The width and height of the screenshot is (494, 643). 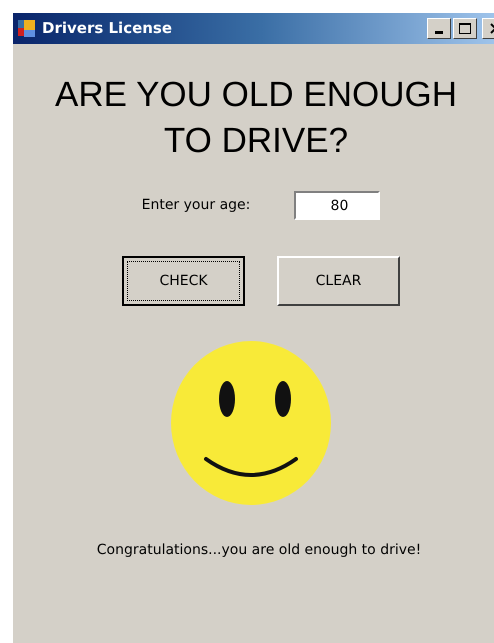 I want to click on app-icon, so click(x=27, y=28).